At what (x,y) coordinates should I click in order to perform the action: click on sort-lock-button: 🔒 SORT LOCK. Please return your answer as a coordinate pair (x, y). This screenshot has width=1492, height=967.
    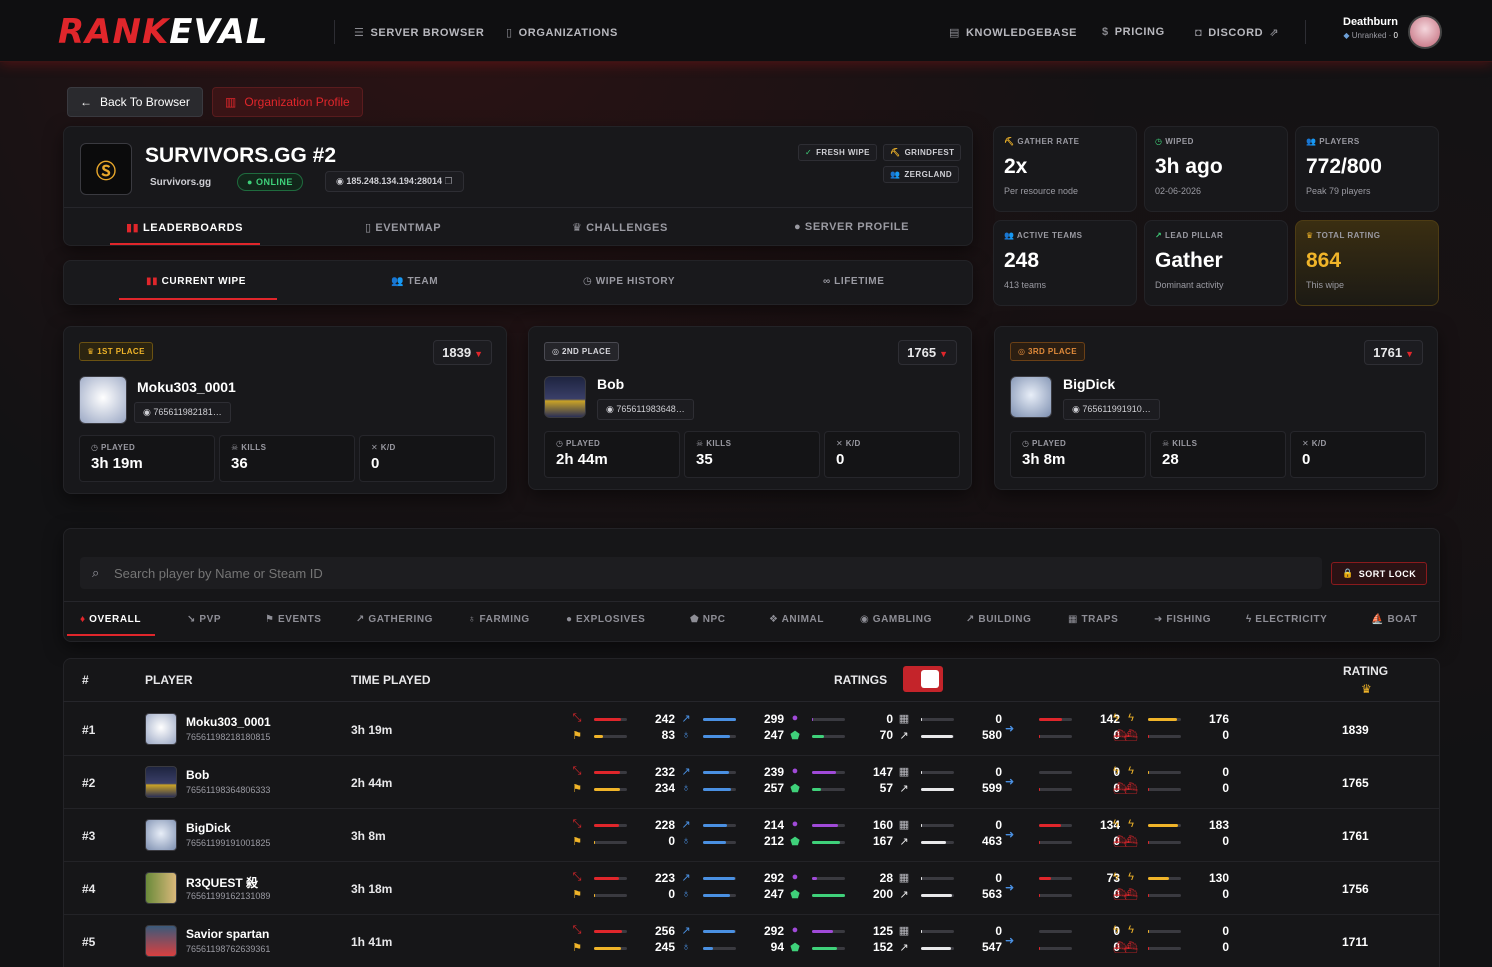
    Looking at the image, I should click on (1379, 573).